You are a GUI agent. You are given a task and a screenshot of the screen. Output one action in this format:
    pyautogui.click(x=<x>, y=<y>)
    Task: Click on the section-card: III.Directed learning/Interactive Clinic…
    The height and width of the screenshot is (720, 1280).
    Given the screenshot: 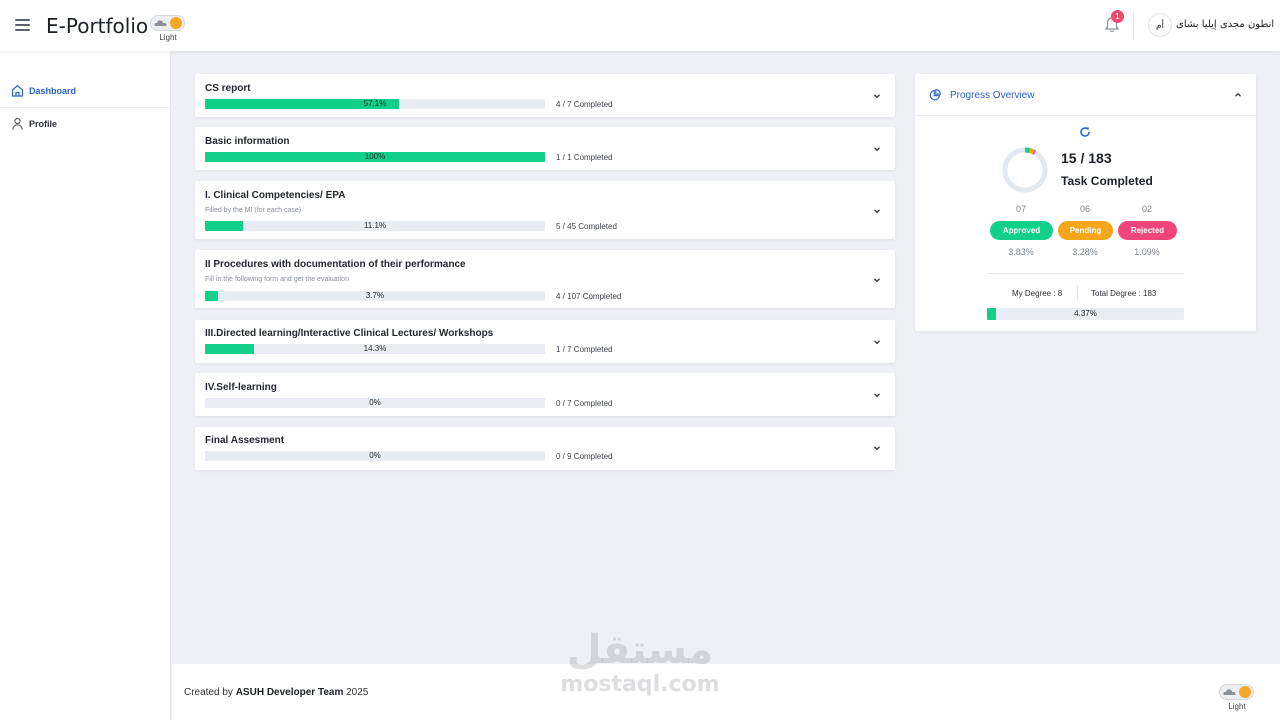 What is the action you would take?
    pyautogui.click(x=545, y=341)
    